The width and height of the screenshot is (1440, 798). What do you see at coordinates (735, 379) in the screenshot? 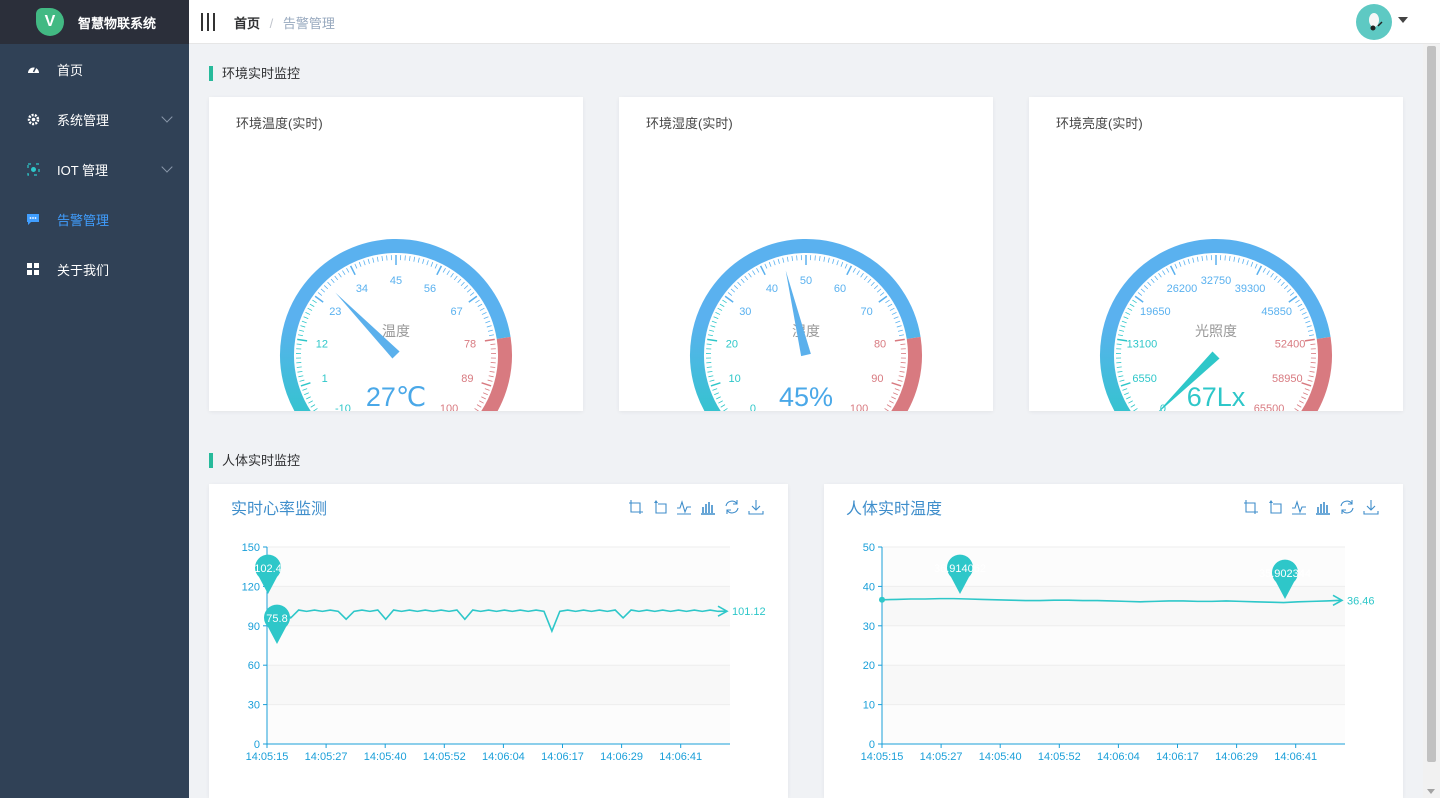
I see `gauge-tick-label: 10` at bounding box center [735, 379].